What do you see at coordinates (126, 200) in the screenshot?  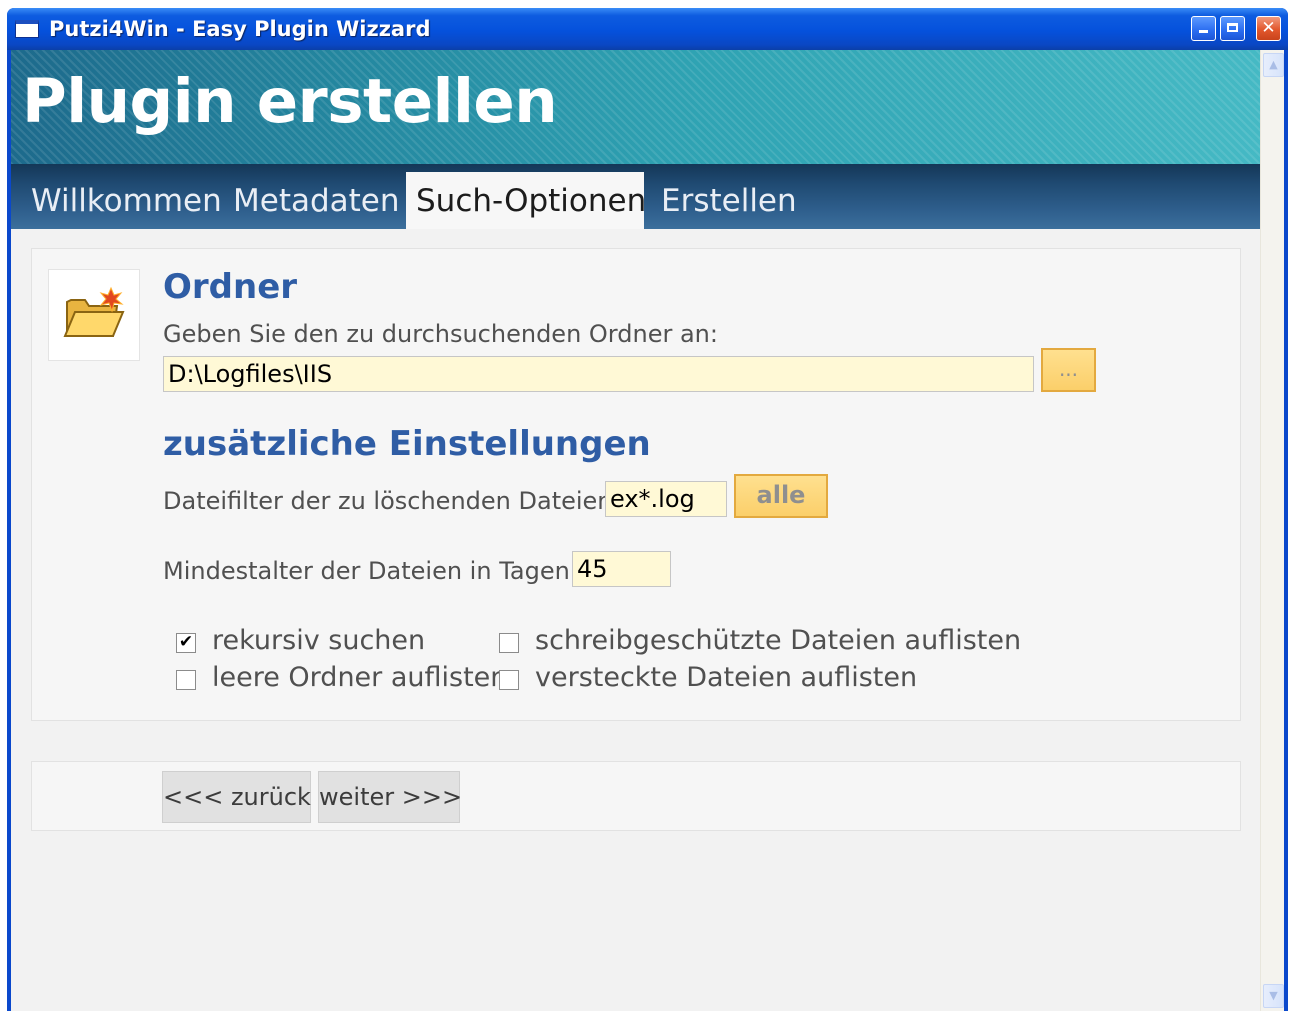 I see `tab-willkommen: Willkommen` at bounding box center [126, 200].